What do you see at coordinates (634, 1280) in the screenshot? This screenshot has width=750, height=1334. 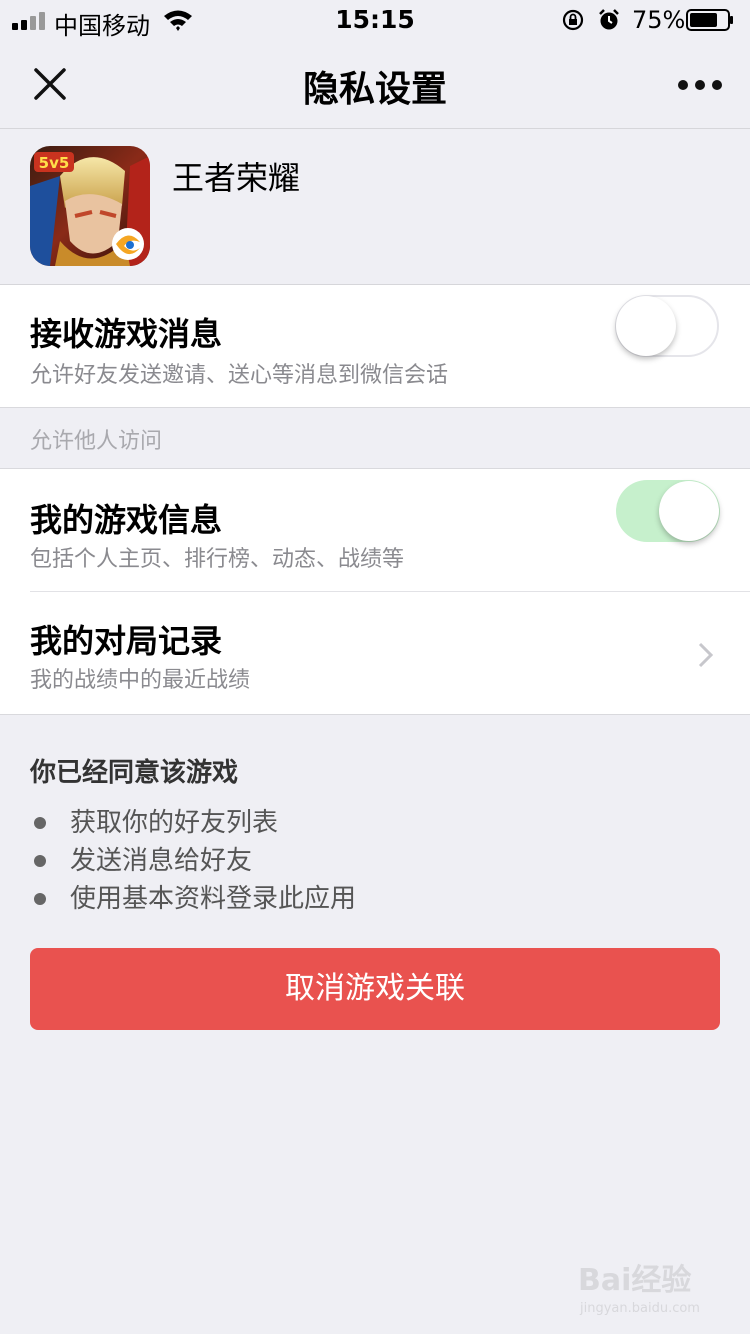 I see `watermark-text: Bai经验` at bounding box center [634, 1280].